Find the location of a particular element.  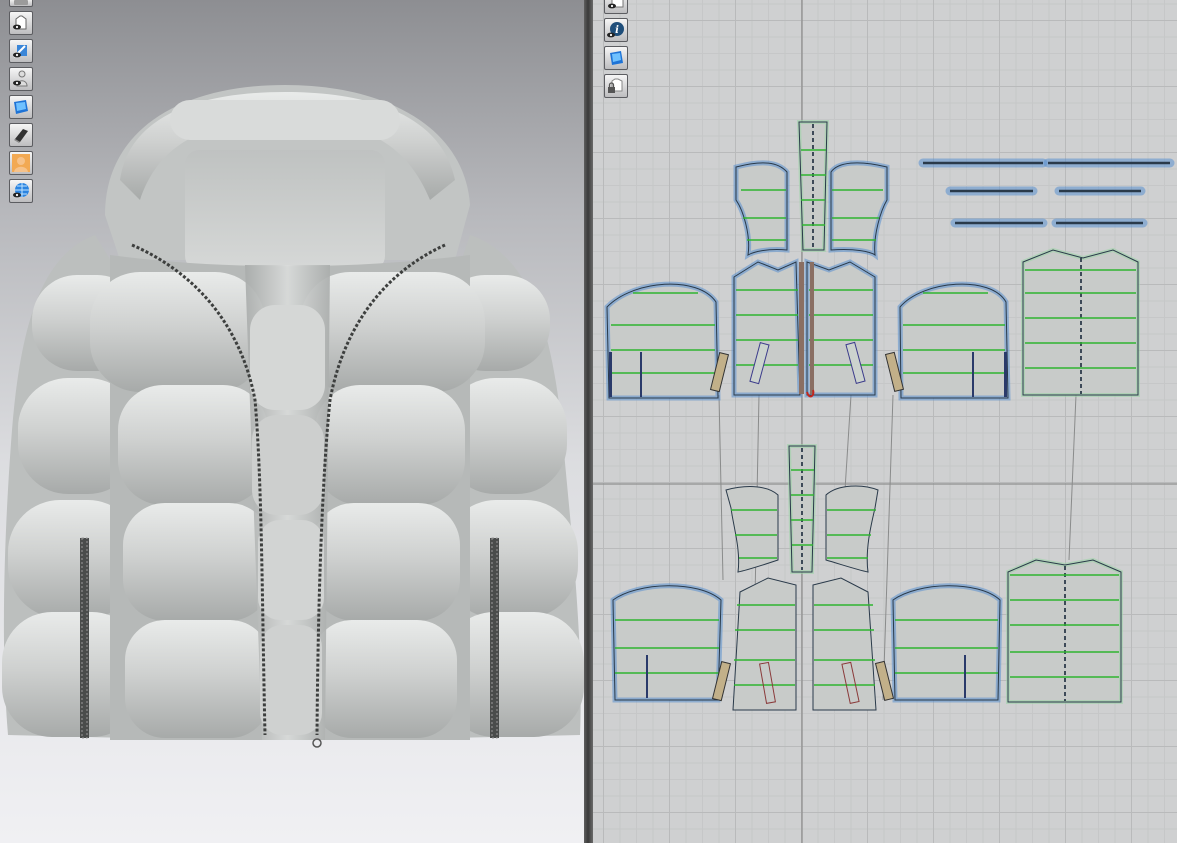

sleeve-piece-left is located at coordinates (662, 341).